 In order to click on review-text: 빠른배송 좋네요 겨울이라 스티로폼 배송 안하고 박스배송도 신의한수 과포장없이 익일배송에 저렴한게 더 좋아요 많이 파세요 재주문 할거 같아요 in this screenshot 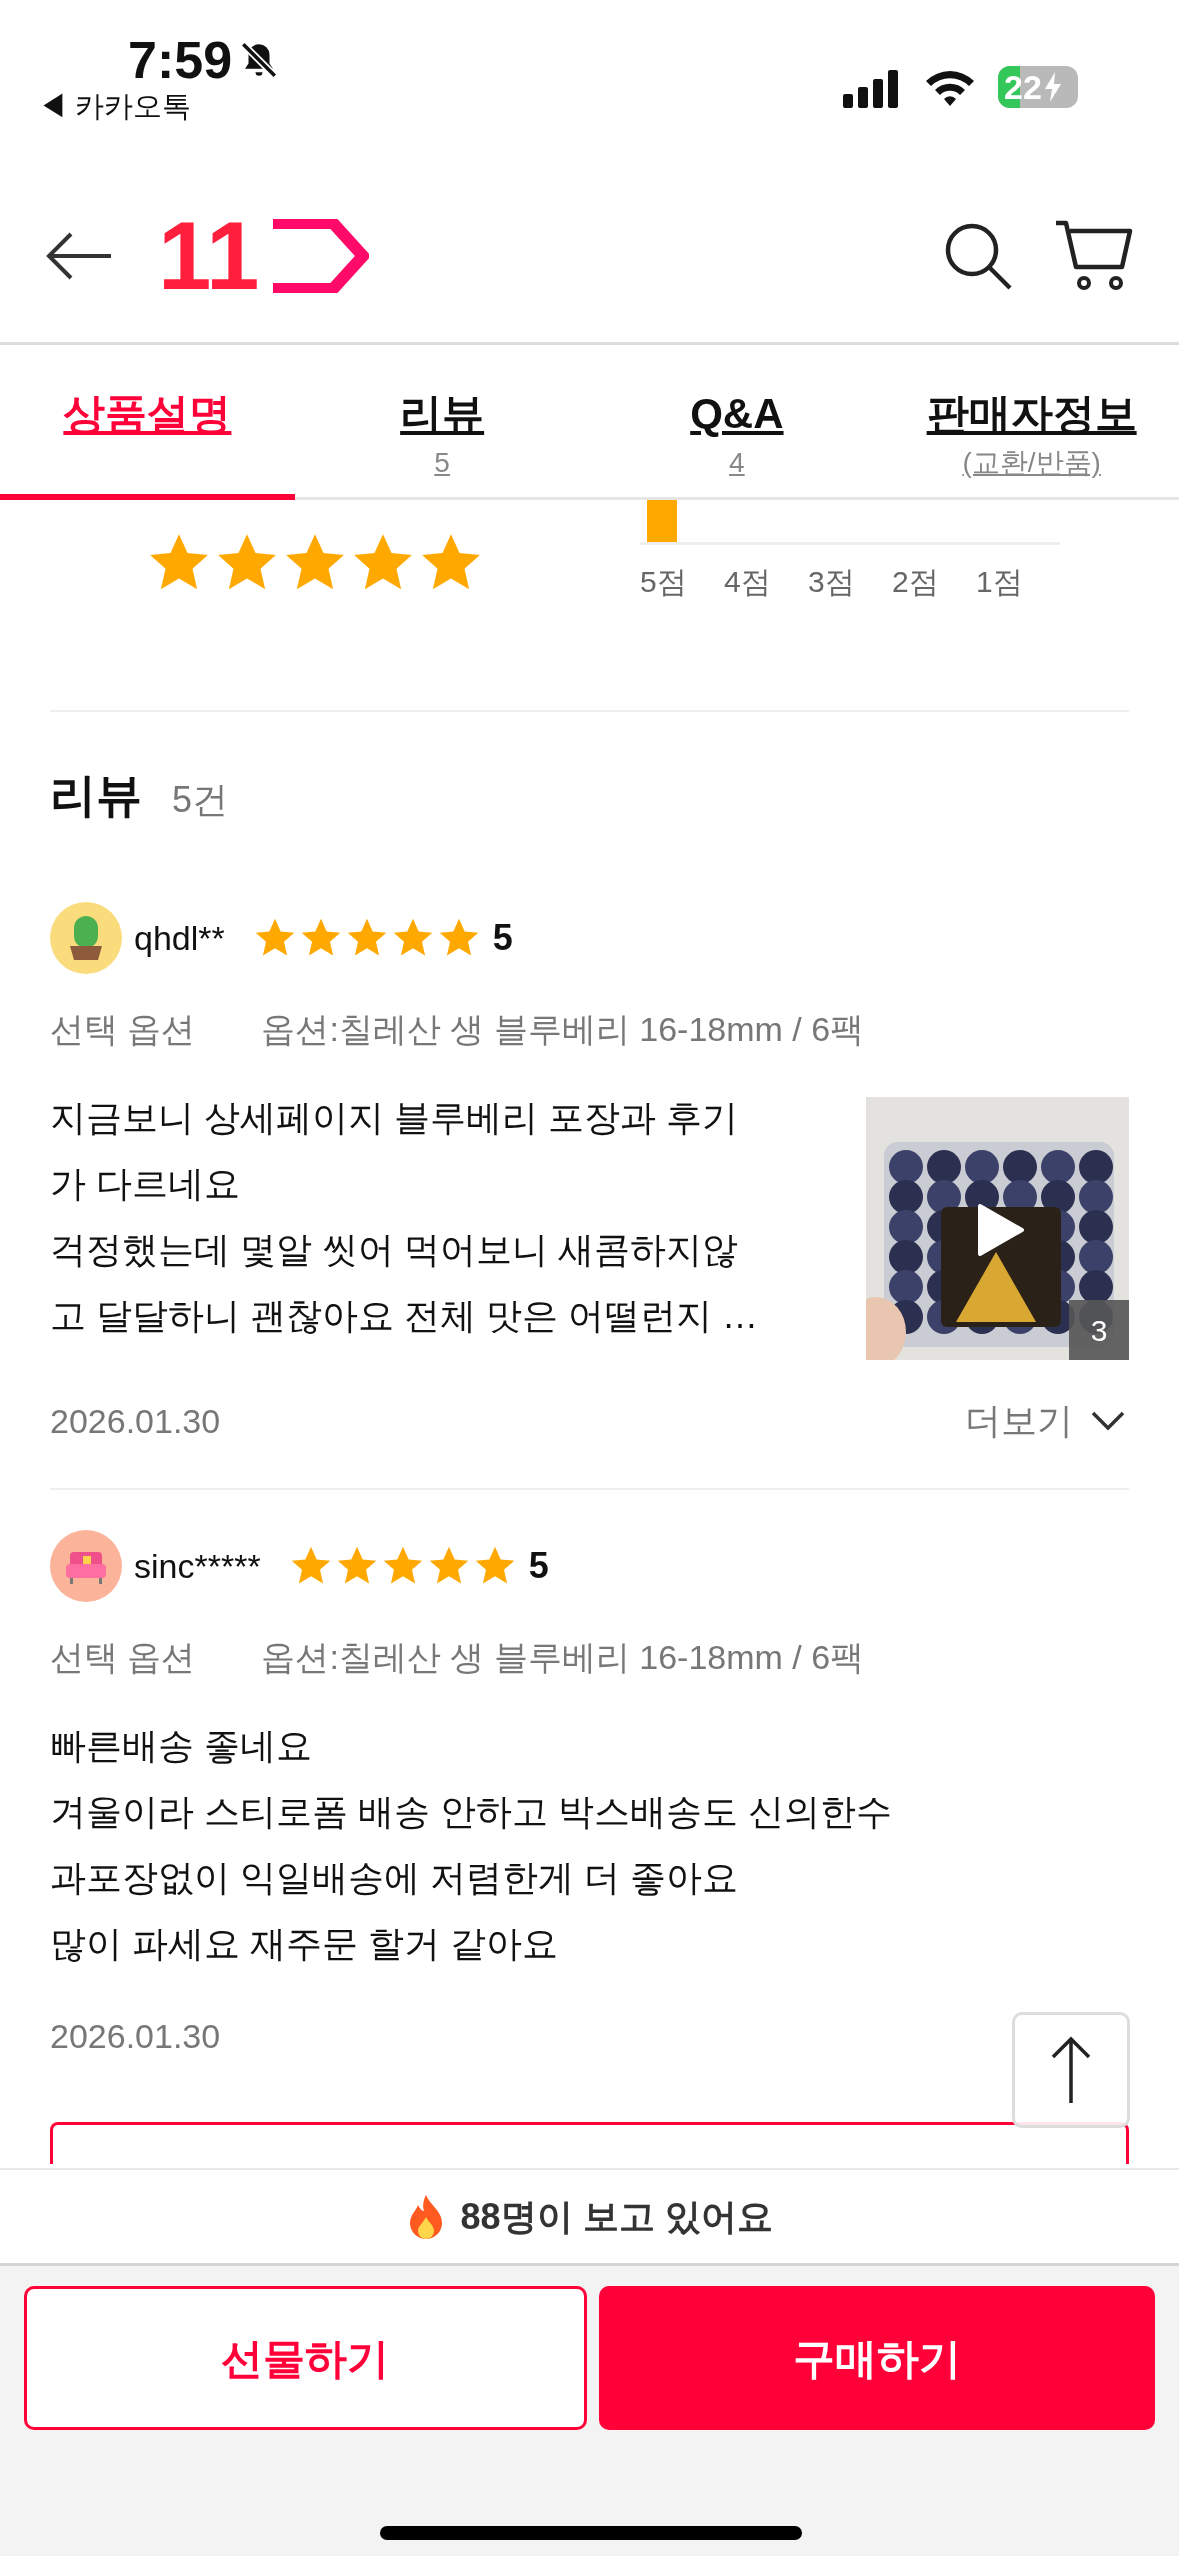, I will do `click(471, 1845)`.